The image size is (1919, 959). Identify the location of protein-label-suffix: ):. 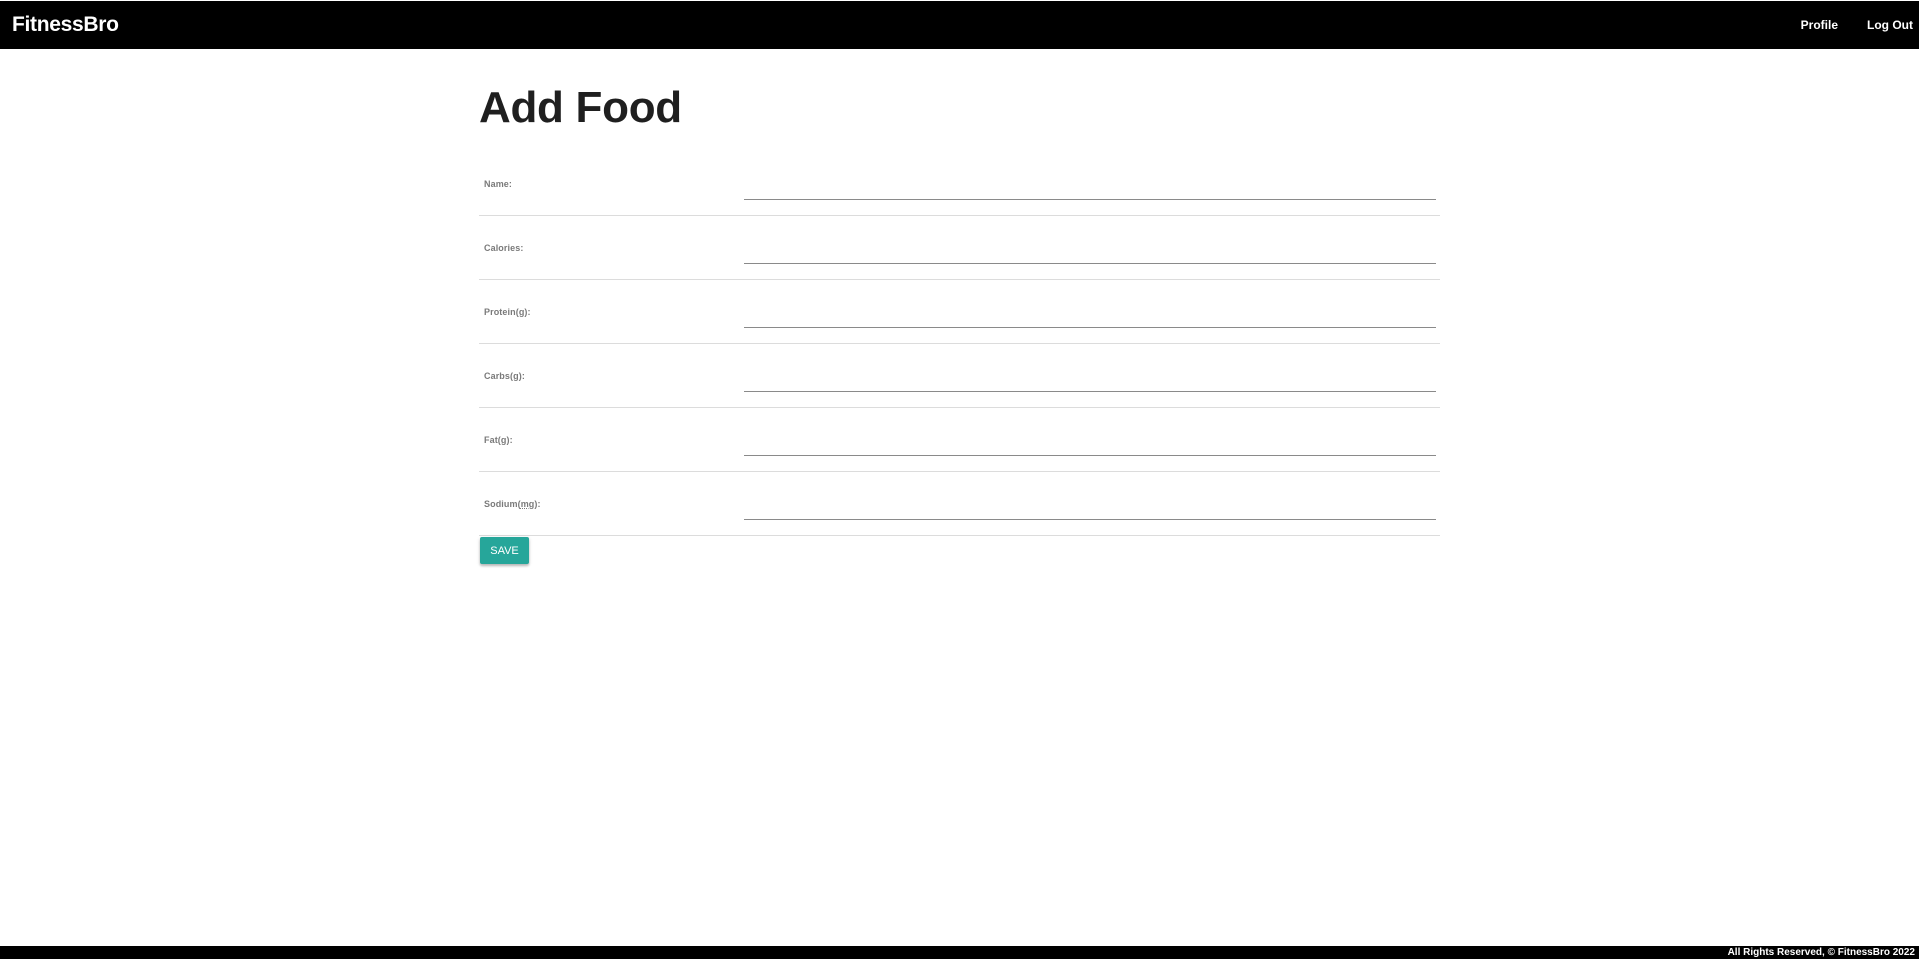
(527, 311).